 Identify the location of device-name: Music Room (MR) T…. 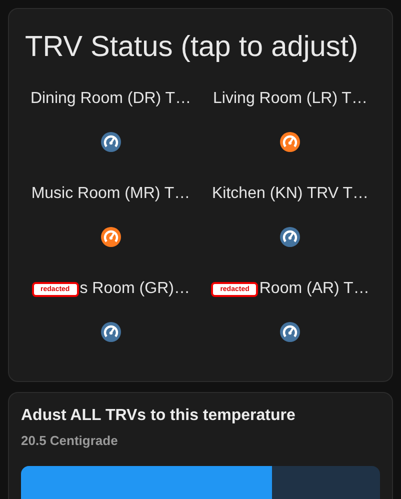
(110, 194).